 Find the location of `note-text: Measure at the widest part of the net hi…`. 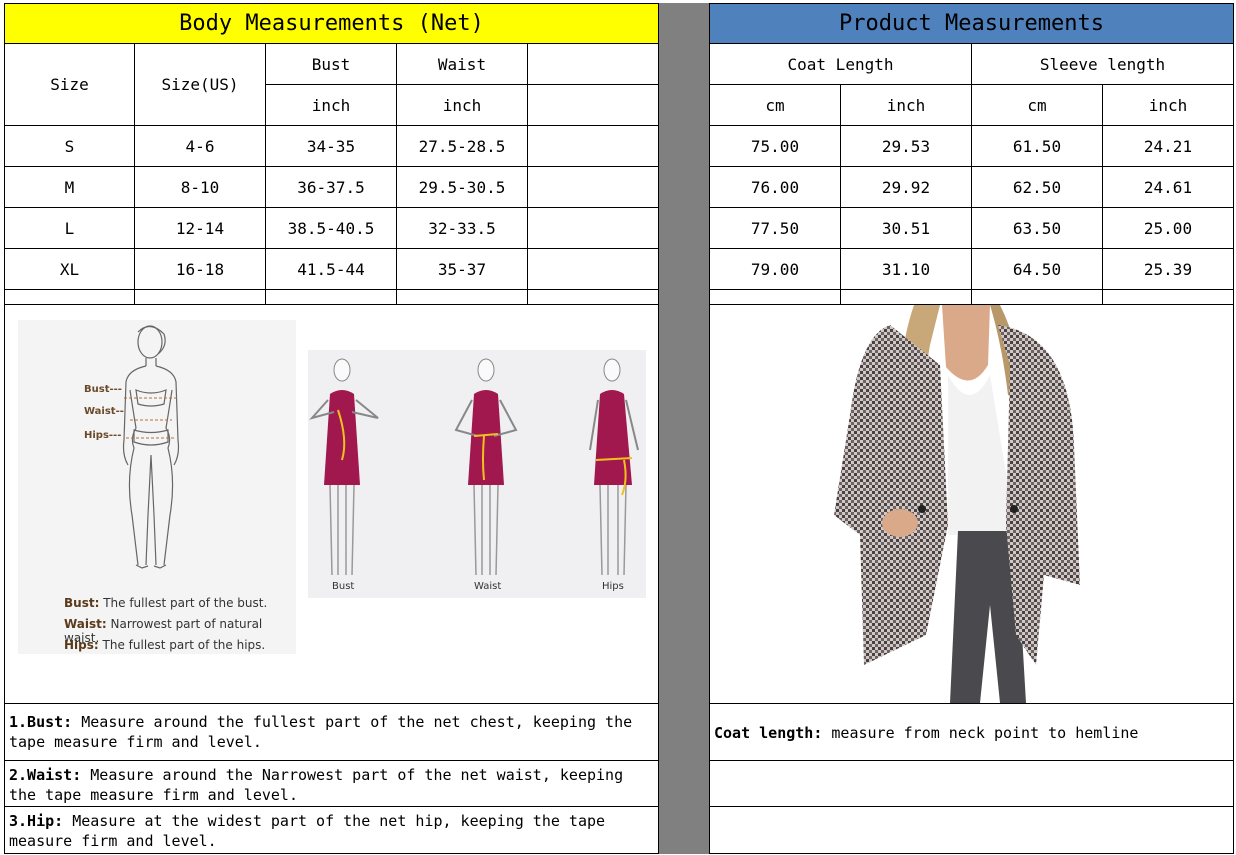

note-text: Measure at the widest part of the net hi… is located at coordinates (307, 831).